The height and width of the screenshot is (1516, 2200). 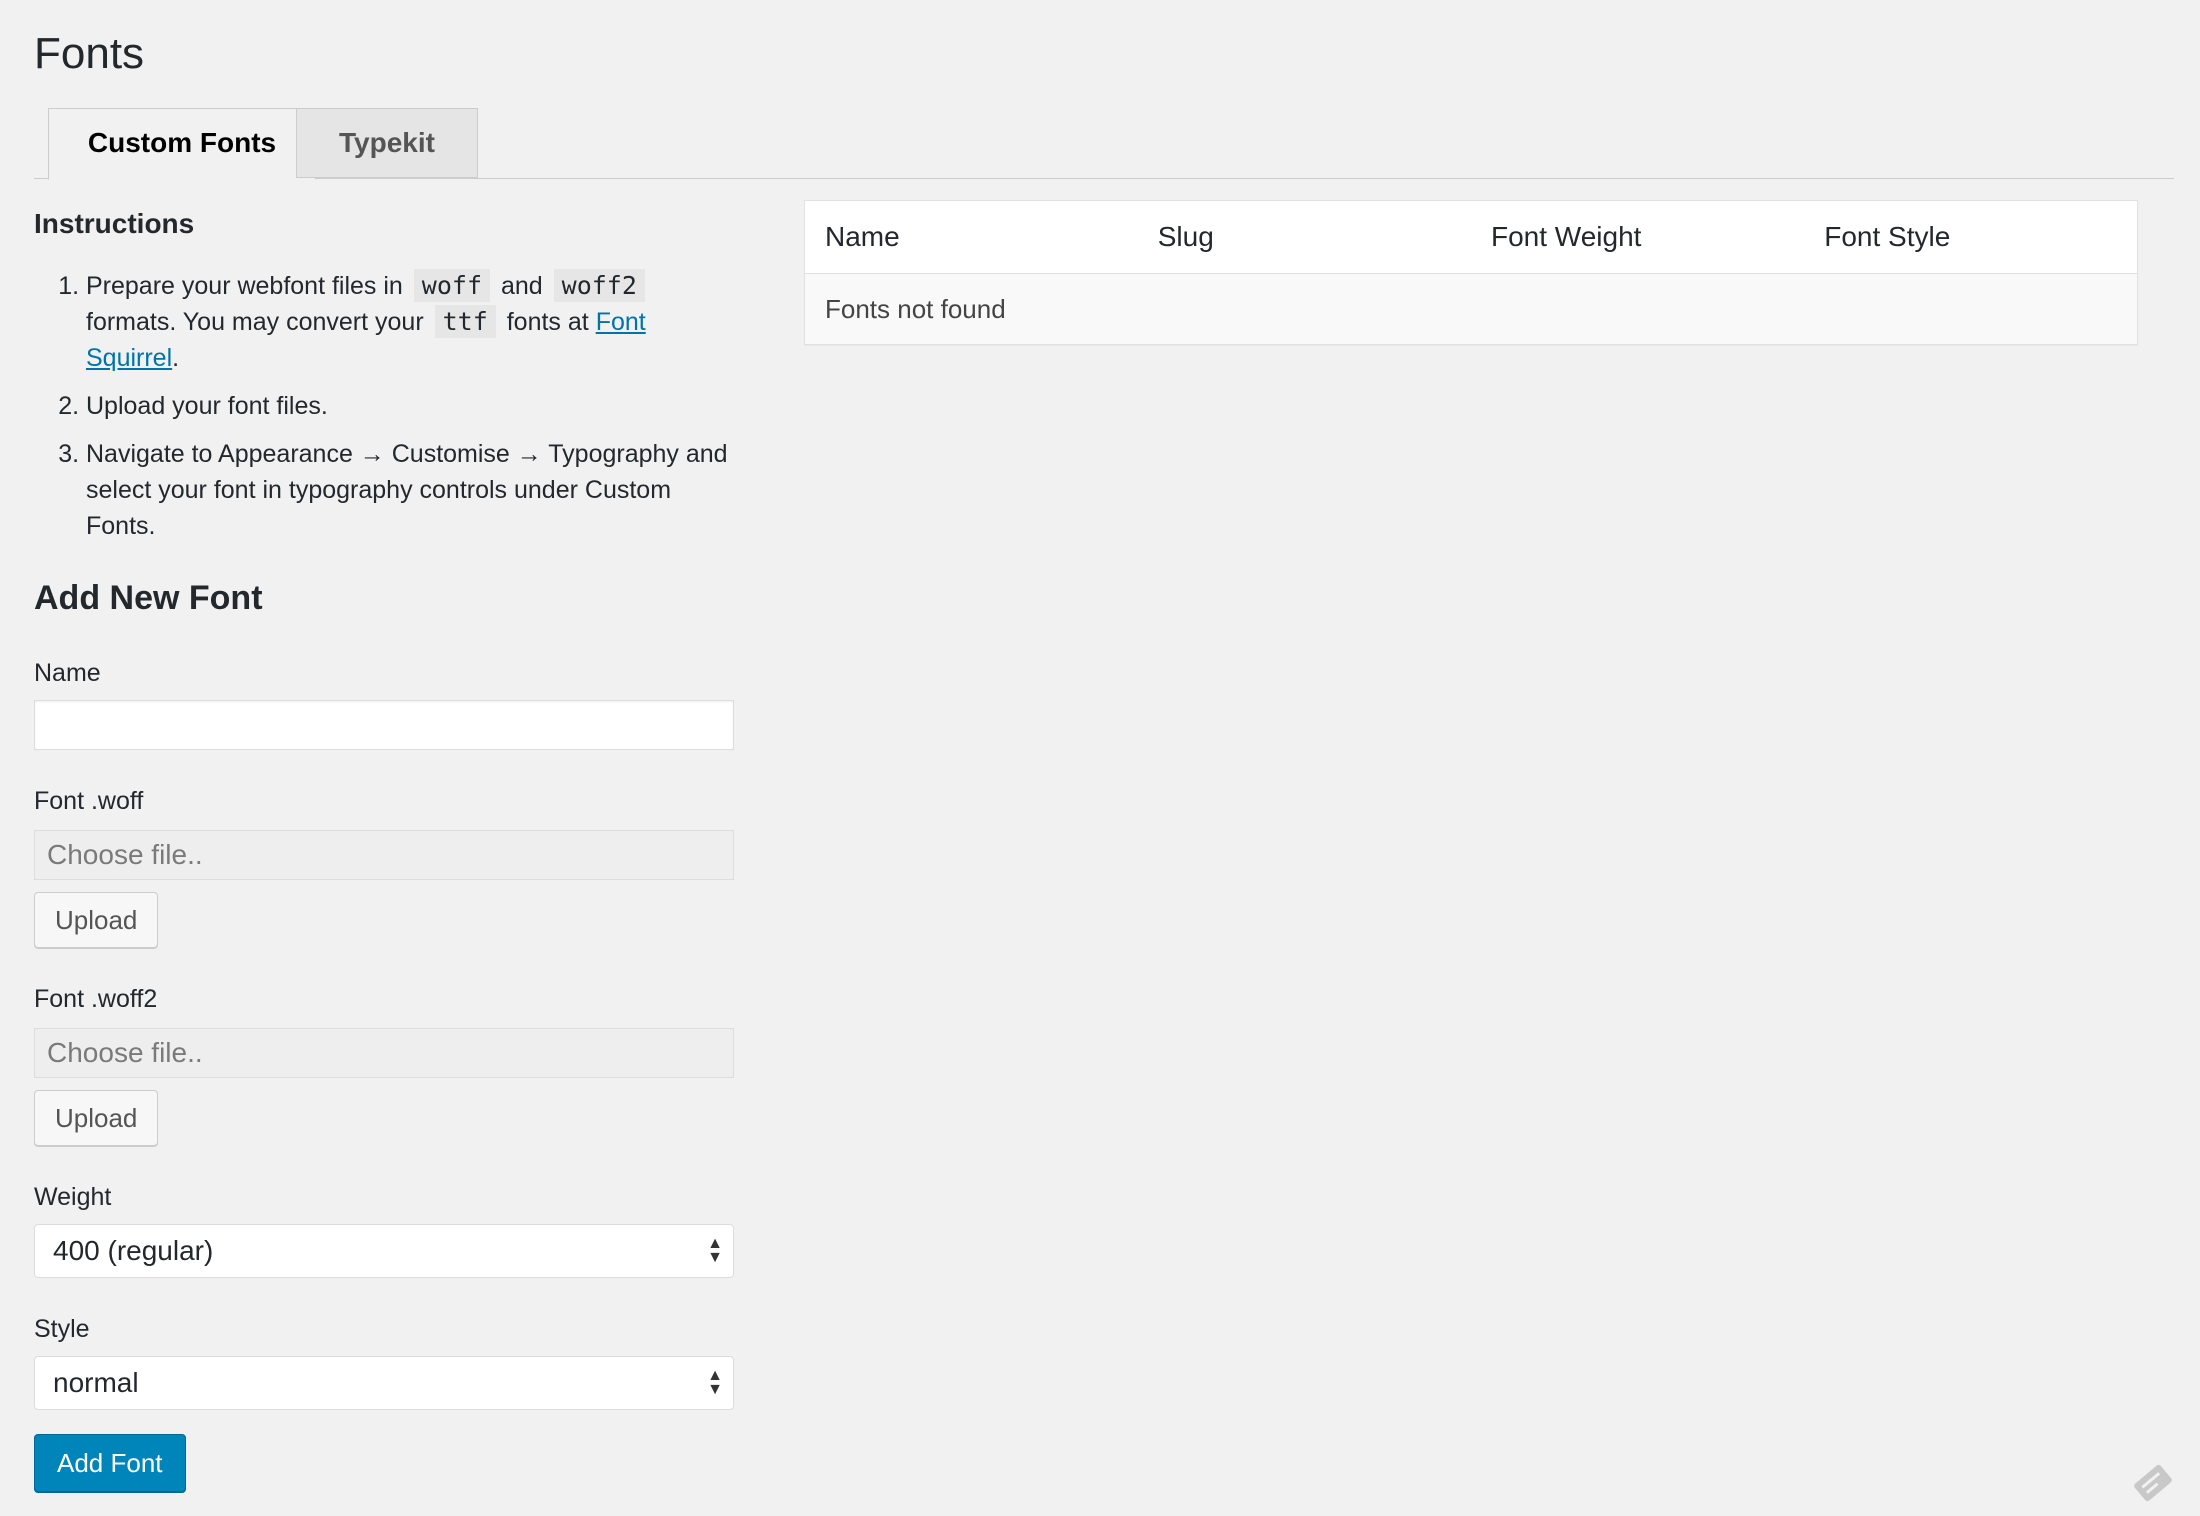 What do you see at coordinates (67, 673) in the screenshot?
I see `name-label: Name` at bounding box center [67, 673].